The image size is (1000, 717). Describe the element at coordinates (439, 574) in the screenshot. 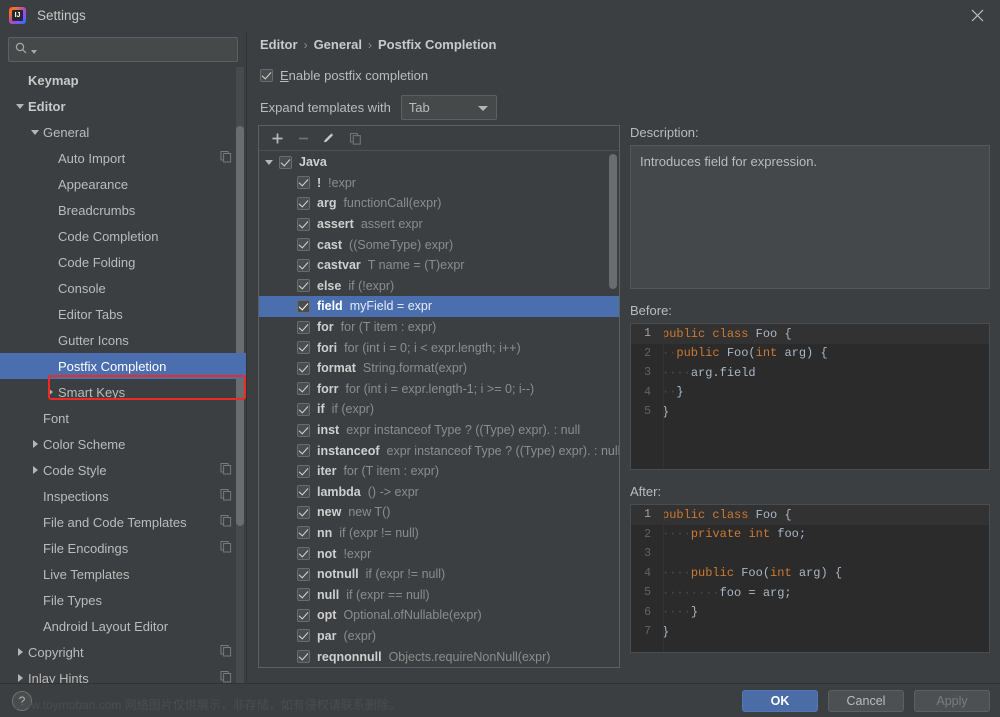

I see `template-row: notnull if (expr != null)` at that location.